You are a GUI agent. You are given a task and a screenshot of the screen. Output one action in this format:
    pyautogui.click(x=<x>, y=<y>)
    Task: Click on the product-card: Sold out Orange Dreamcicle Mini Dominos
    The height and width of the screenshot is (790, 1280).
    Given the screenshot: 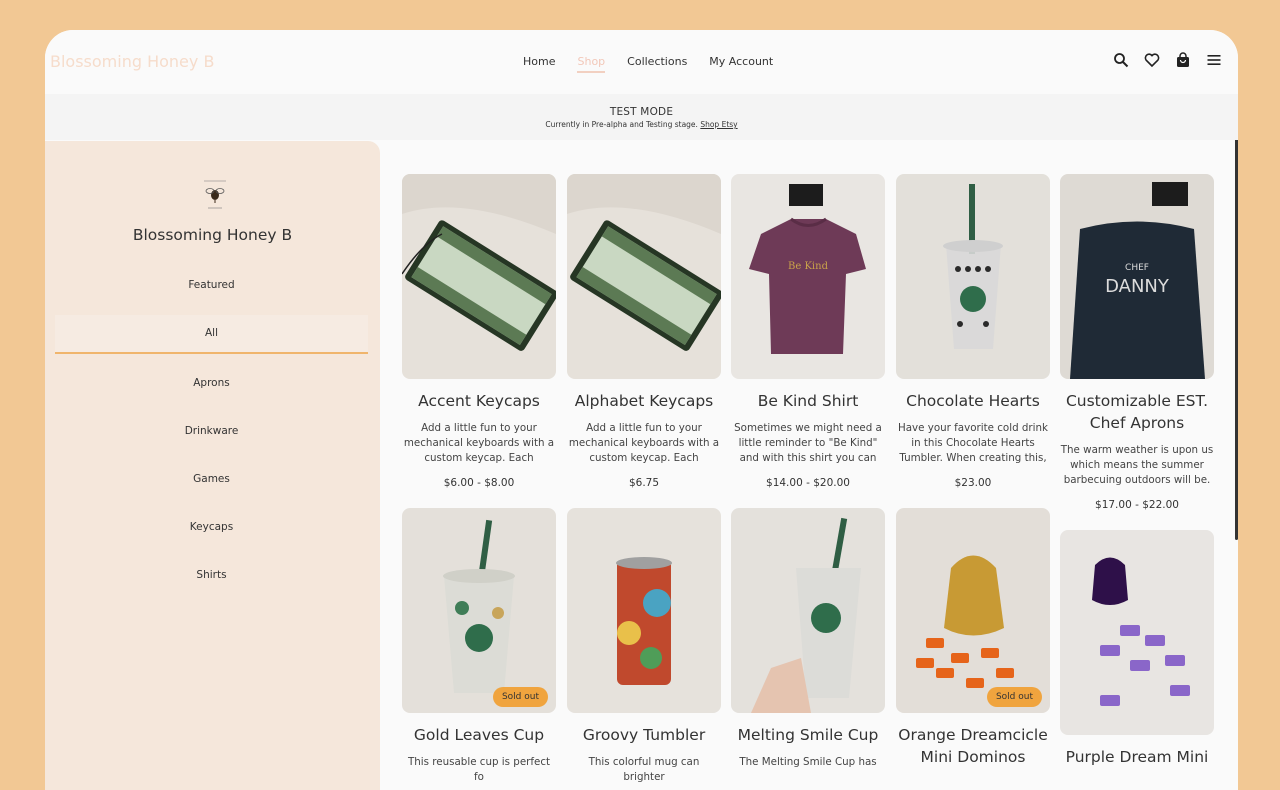 What is the action you would take?
    pyautogui.click(x=973, y=638)
    